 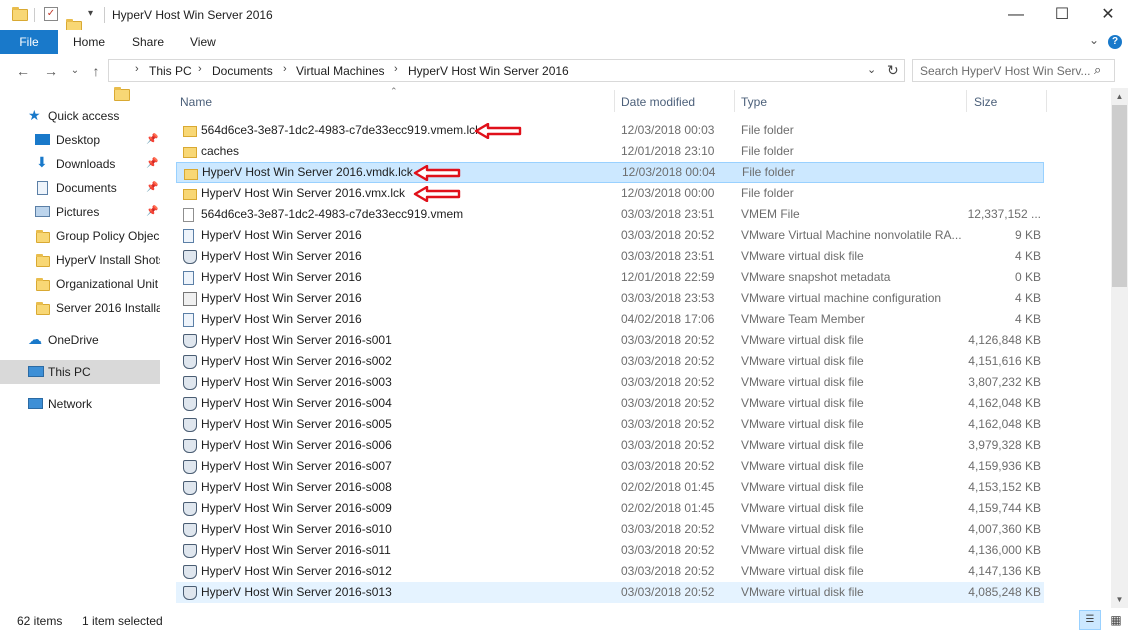 What do you see at coordinates (1108, 15) in the screenshot?
I see `close-button: ✕` at bounding box center [1108, 15].